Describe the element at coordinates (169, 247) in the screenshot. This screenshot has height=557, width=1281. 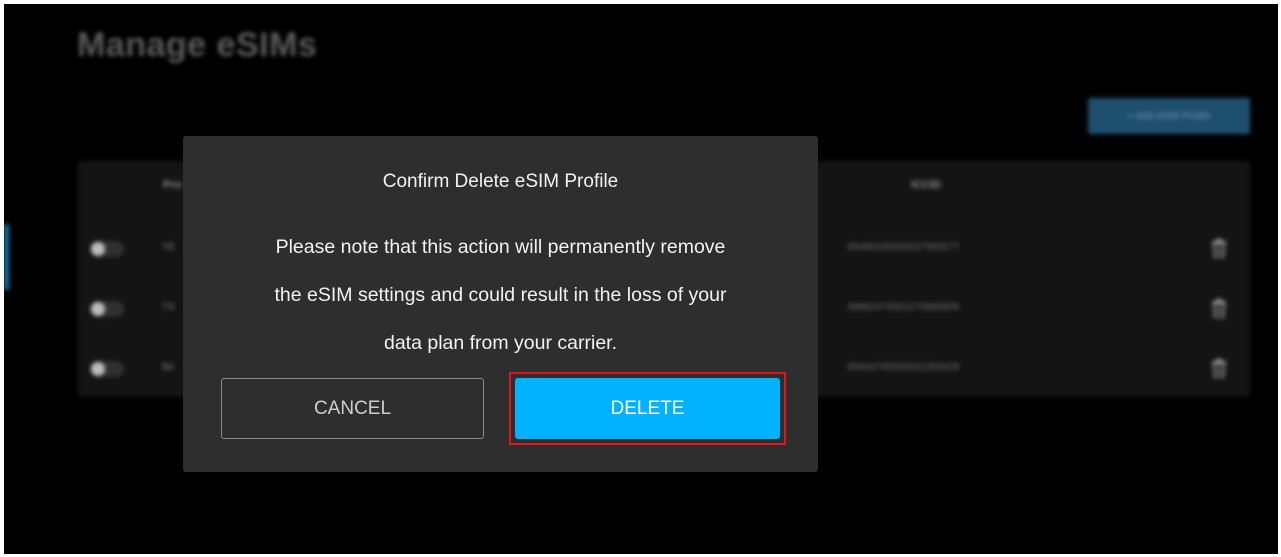
I see `profile-name: YE` at that location.